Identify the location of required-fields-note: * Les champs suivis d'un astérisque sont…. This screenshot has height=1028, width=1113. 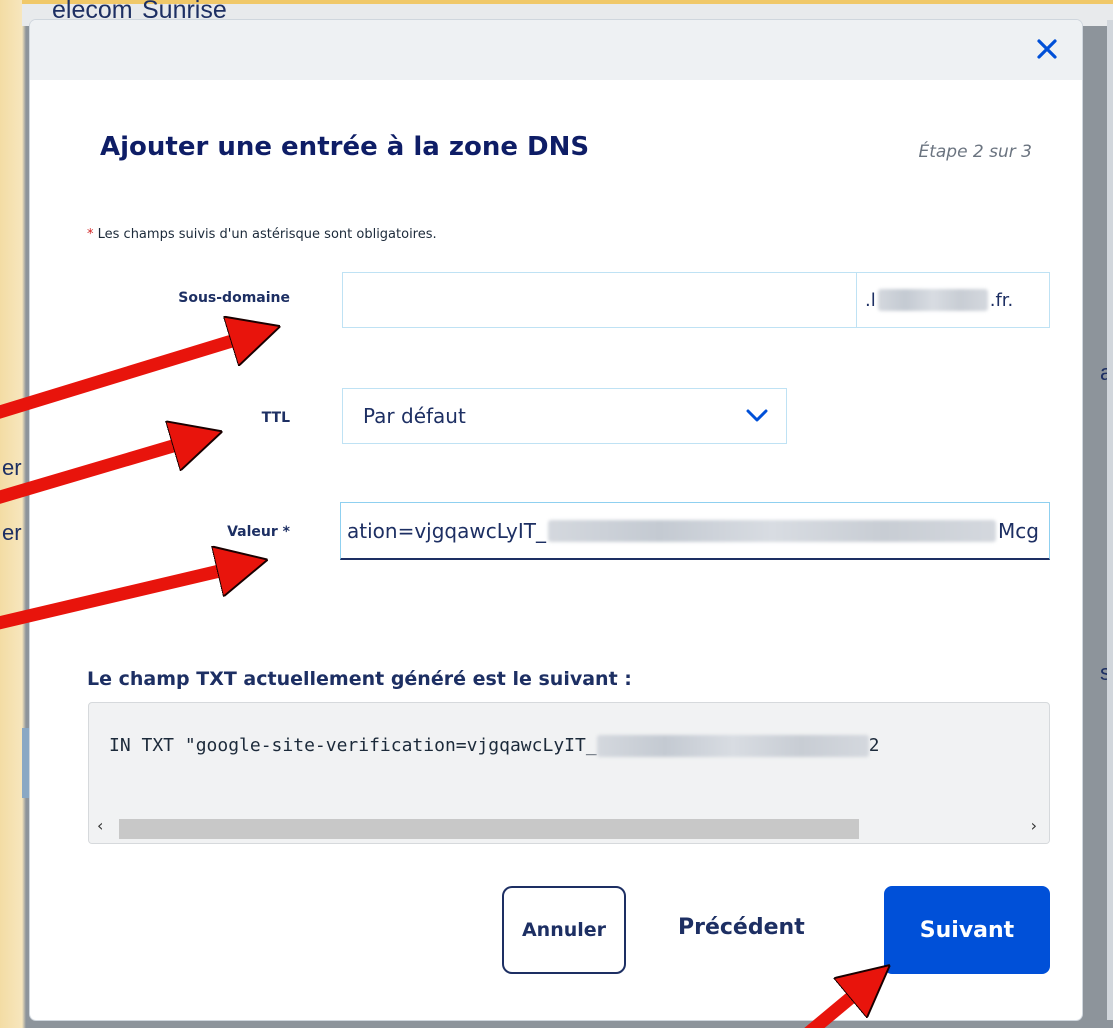
(262, 234).